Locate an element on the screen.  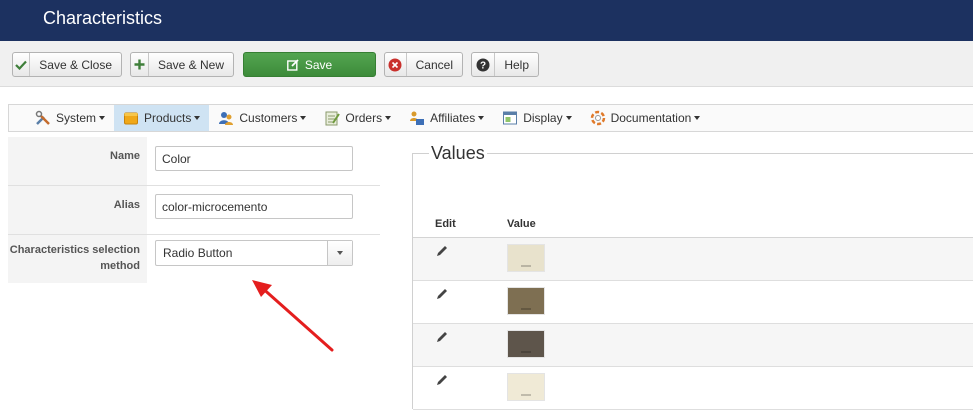
menu-label-affiliates: Affiliates is located at coordinates (453, 118).